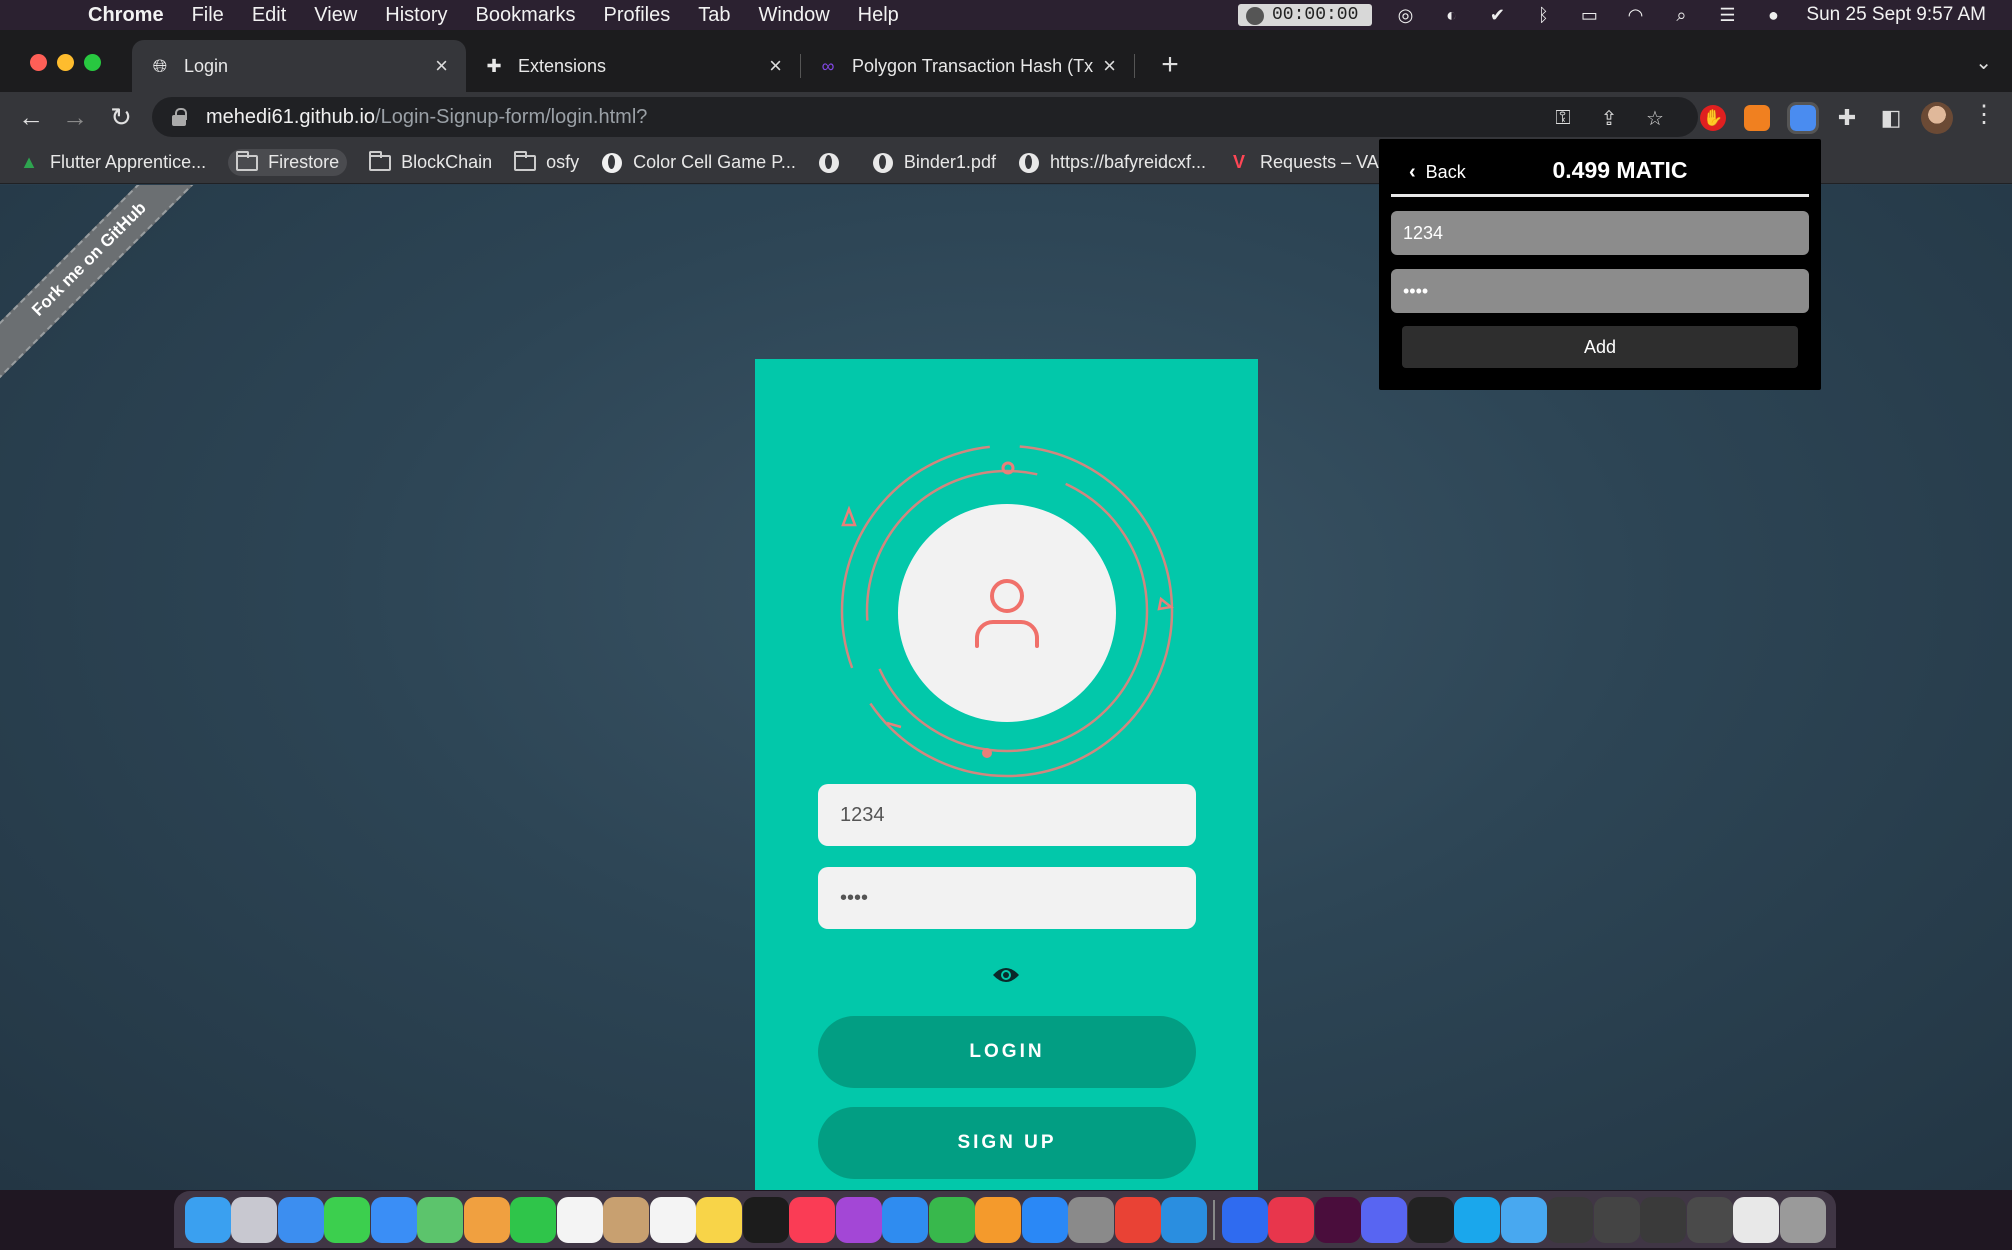 This screenshot has width=2012, height=1250. What do you see at coordinates (812, 1219) in the screenshot?
I see `music-icon` at bounding box center [812, 1219].